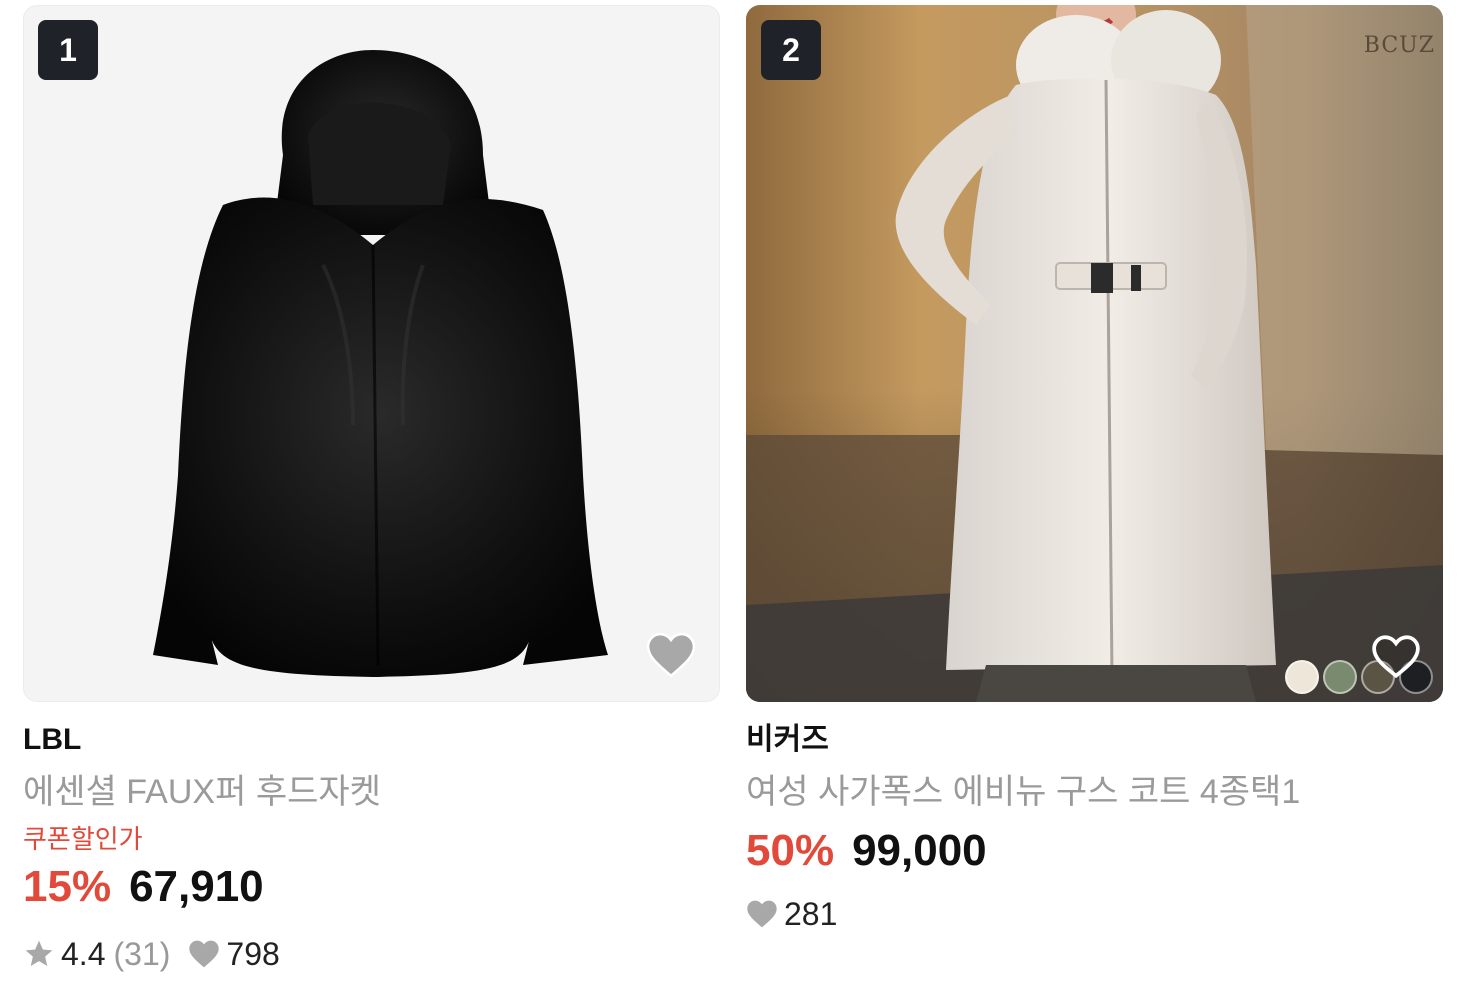 This screenshot has height=991, width=1460. What do you see at coordinates (371, 954) in the screenshot?
I see `product-meta: 4.4 (31) 798` at bounding box center [371, 954].